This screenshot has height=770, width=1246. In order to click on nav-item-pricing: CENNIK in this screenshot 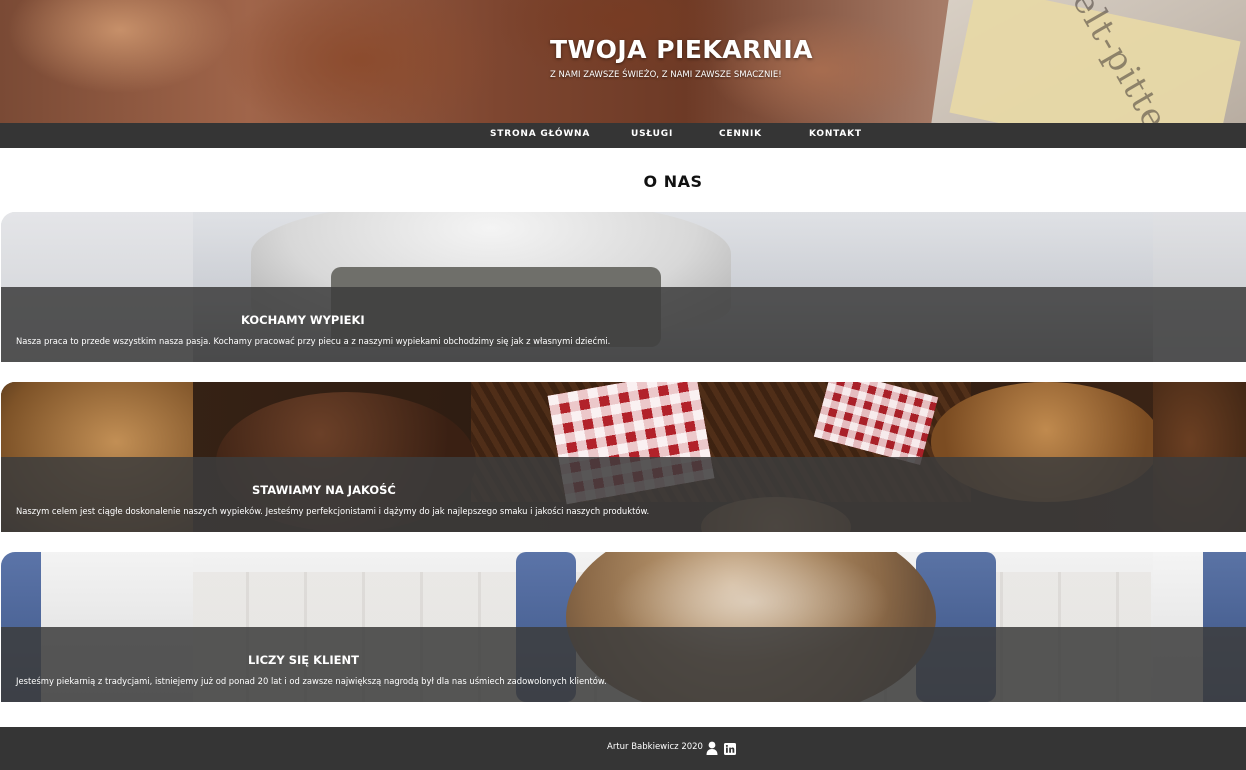, I will do `click(740, 134)`.